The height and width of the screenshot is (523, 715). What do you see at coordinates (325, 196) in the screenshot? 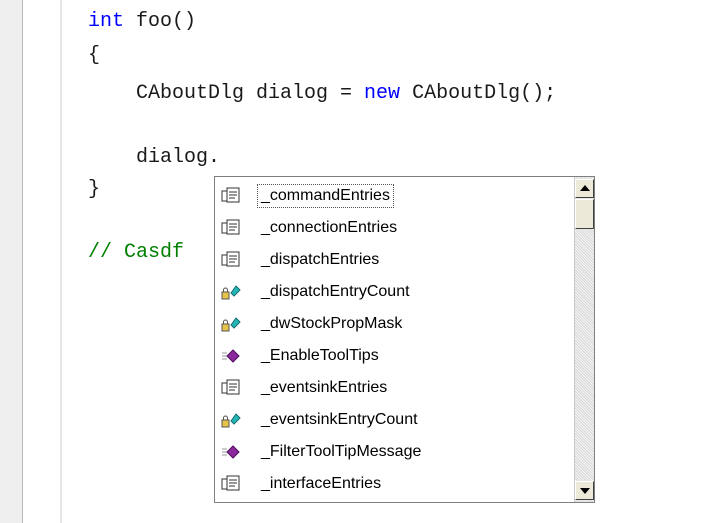
I see `autocomplete-item-label: _commandEntries` at bounding box center [325, 196].